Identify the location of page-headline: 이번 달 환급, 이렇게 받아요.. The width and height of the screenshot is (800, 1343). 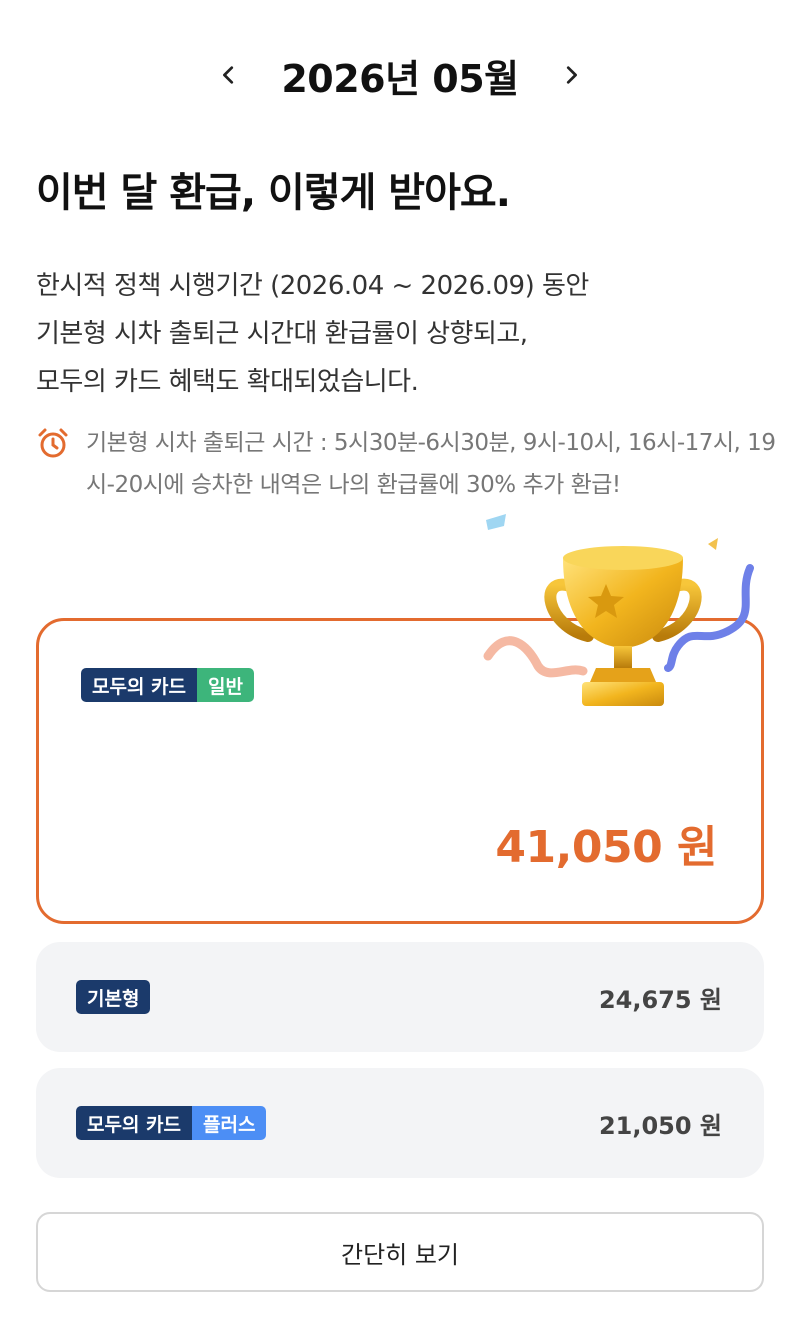
(273, 193).